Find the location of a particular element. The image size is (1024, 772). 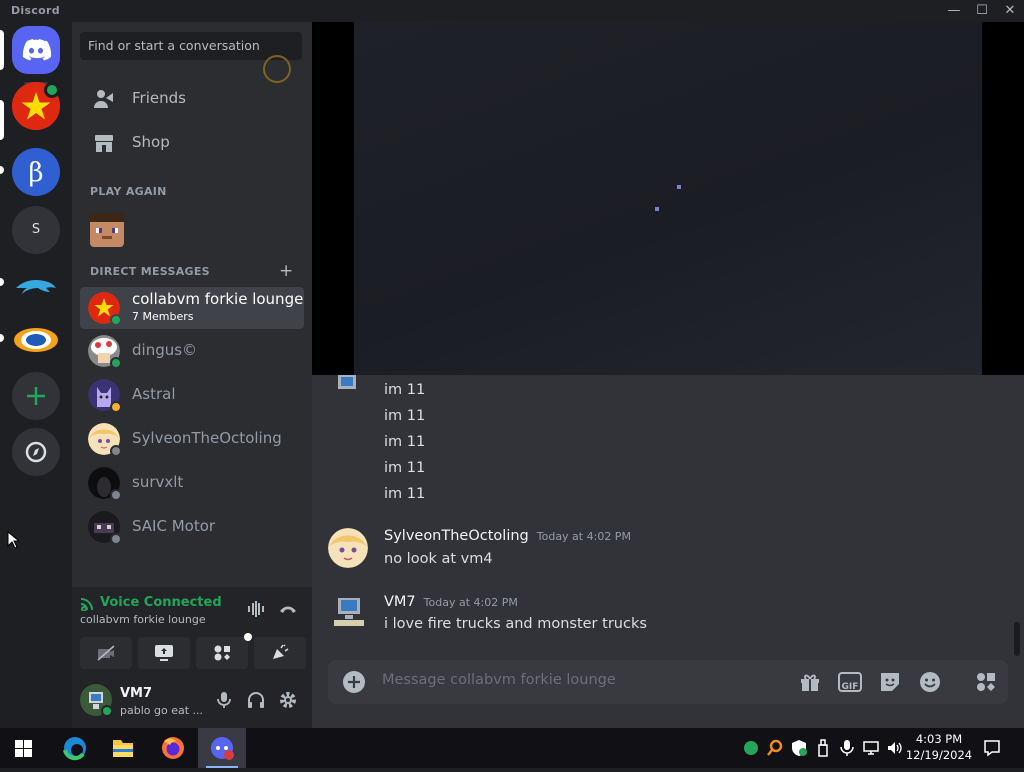

camera-off-button is located at coordinates (106, 653).